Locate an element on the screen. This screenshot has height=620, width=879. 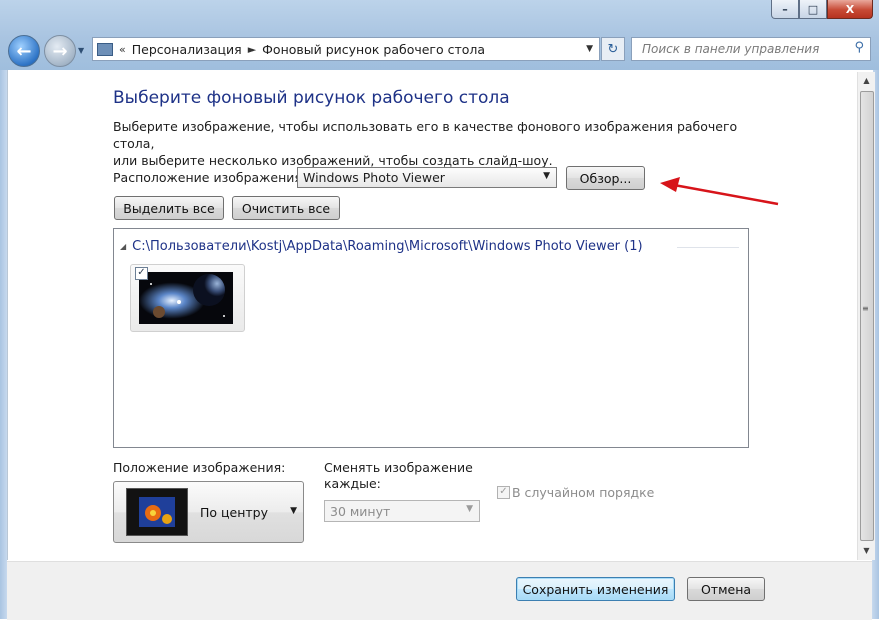
wallpaper-checkbox: ✓ is located at coordinates (141, 273).